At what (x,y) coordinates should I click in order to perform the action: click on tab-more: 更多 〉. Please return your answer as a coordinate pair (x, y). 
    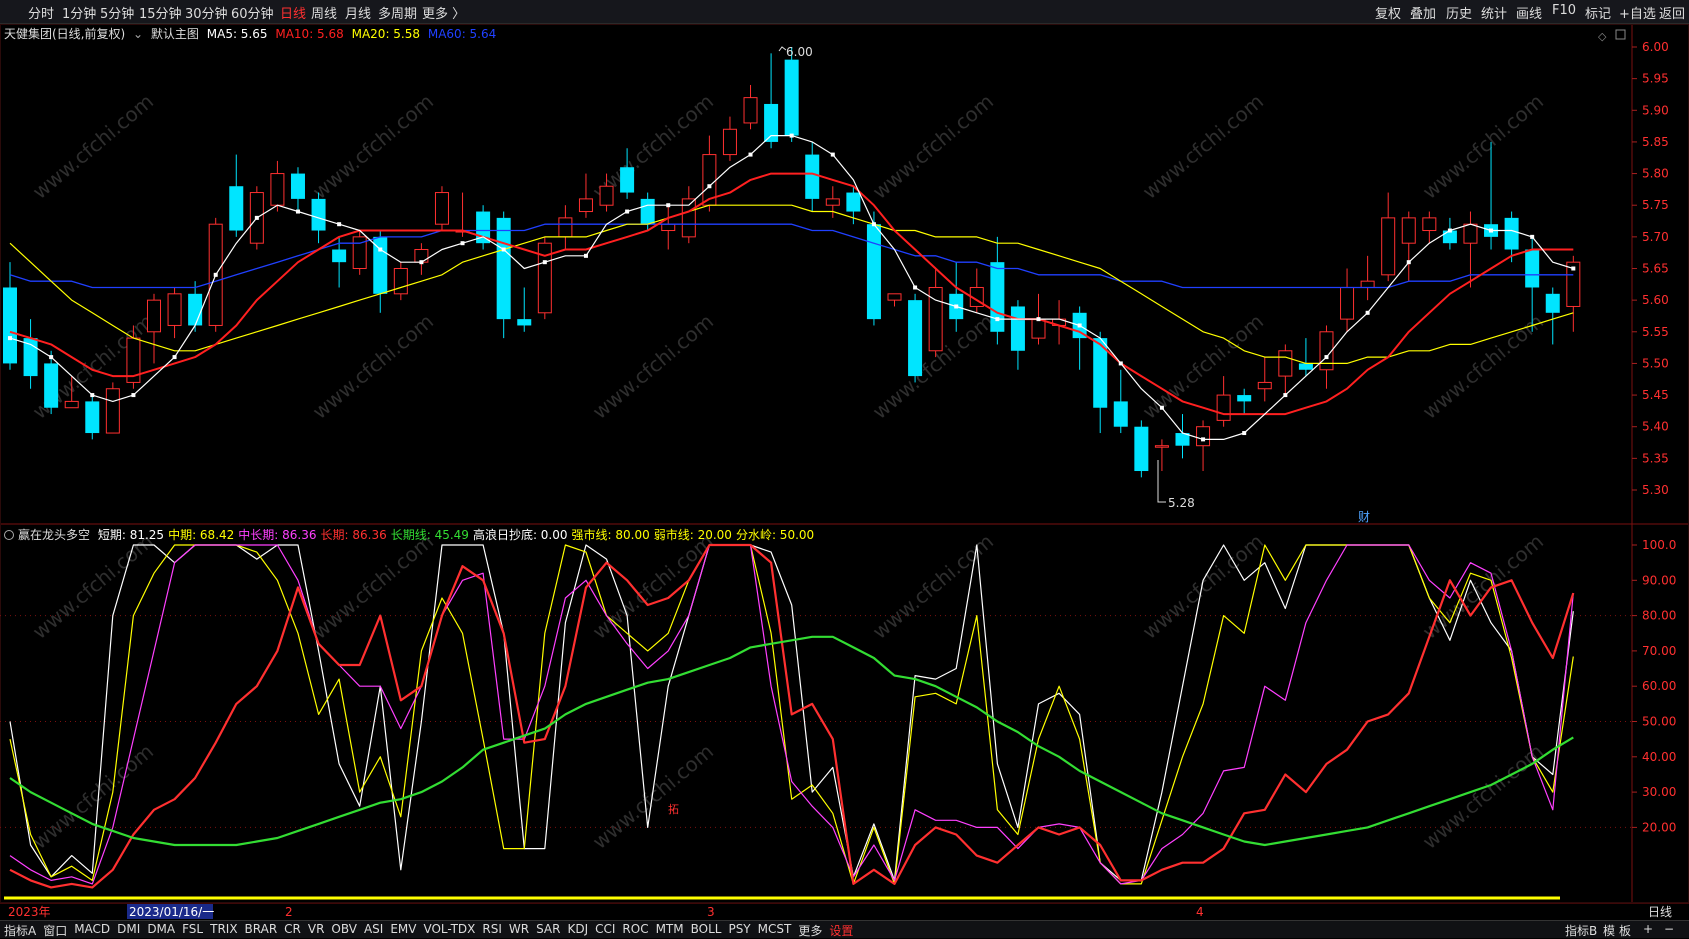
    Looking at the image, I should click on (443, 12).